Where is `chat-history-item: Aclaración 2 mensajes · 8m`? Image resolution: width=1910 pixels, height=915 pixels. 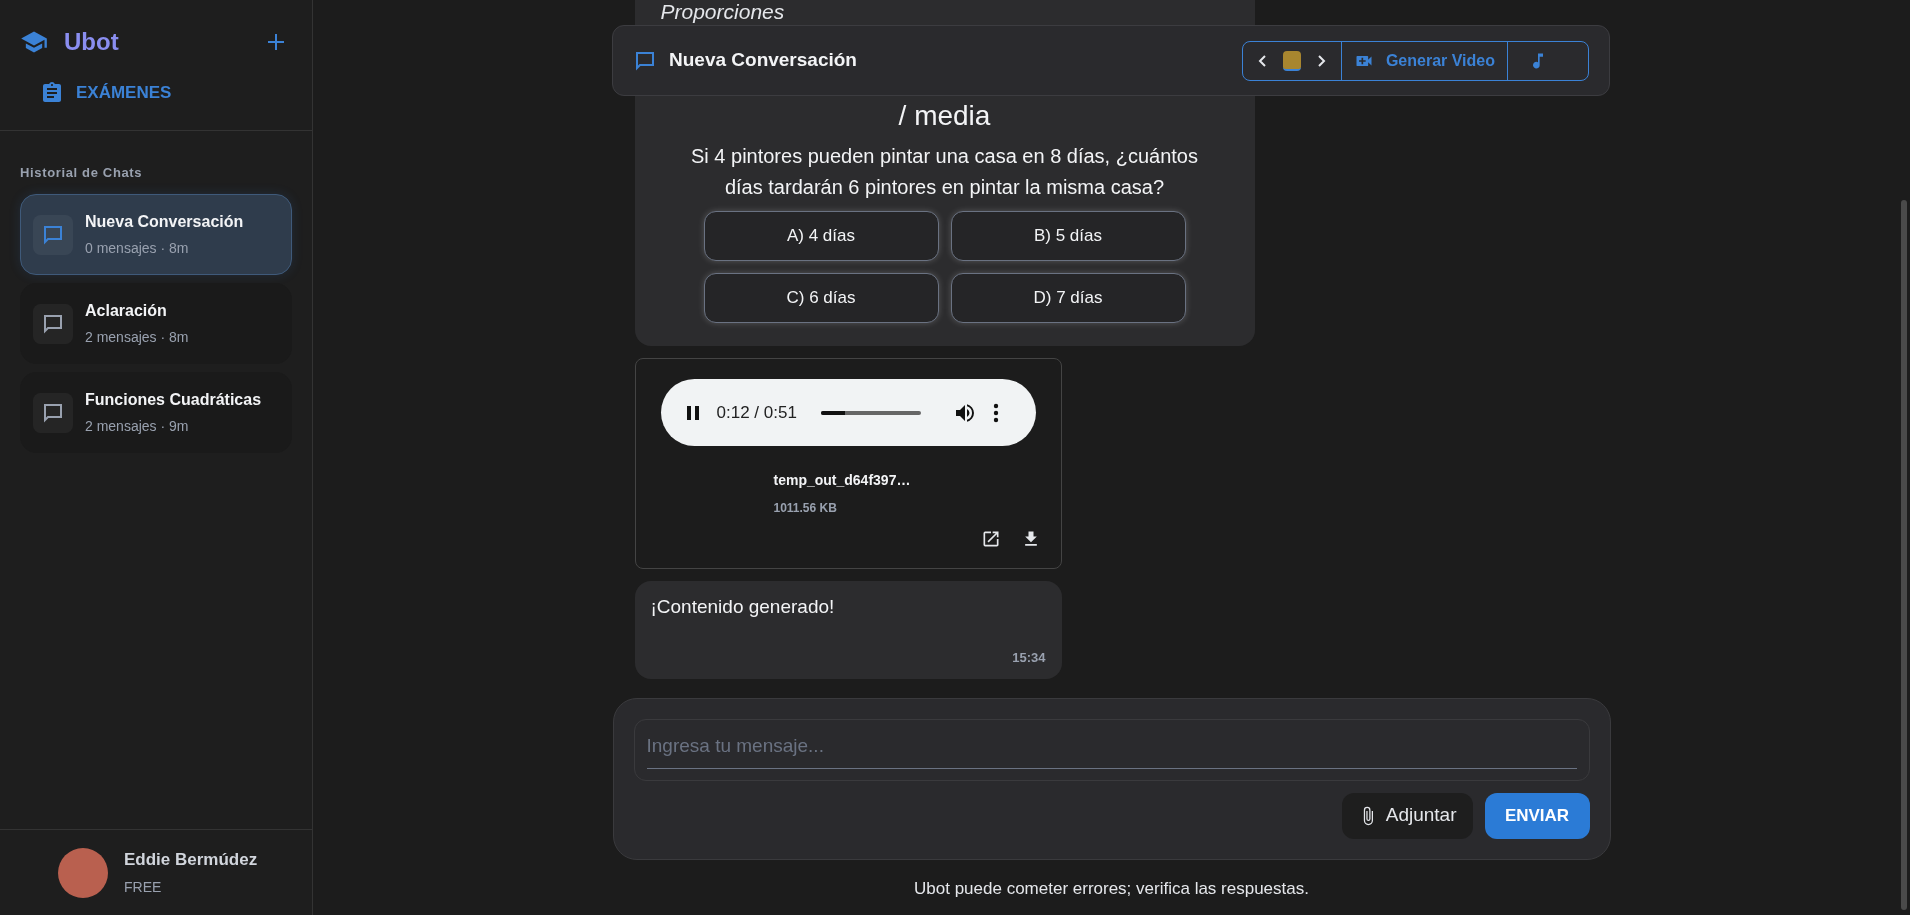
chat-history-item: Aclaración 2 mensajes · 8m is located at coordinates (156, 323).